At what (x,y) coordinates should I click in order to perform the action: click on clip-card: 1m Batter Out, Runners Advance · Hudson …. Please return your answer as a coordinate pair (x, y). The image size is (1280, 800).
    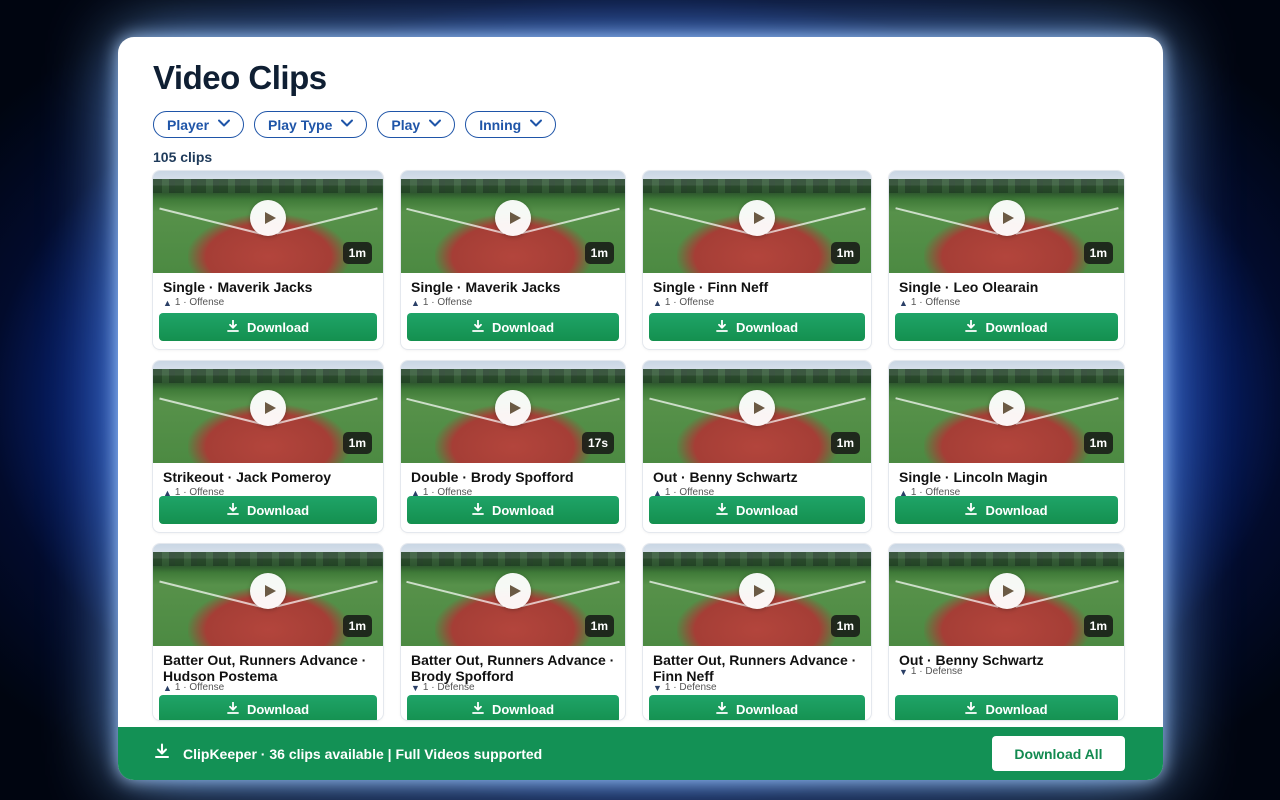
    Looking at the image, I should click on (268, 632).